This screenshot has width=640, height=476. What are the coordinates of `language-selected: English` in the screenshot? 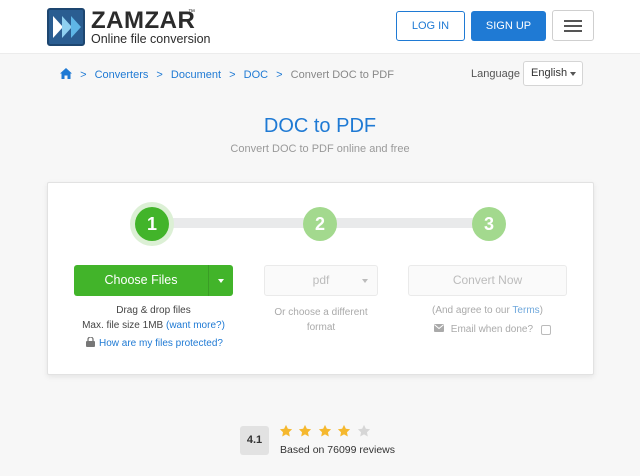 It's located at (549, 73).